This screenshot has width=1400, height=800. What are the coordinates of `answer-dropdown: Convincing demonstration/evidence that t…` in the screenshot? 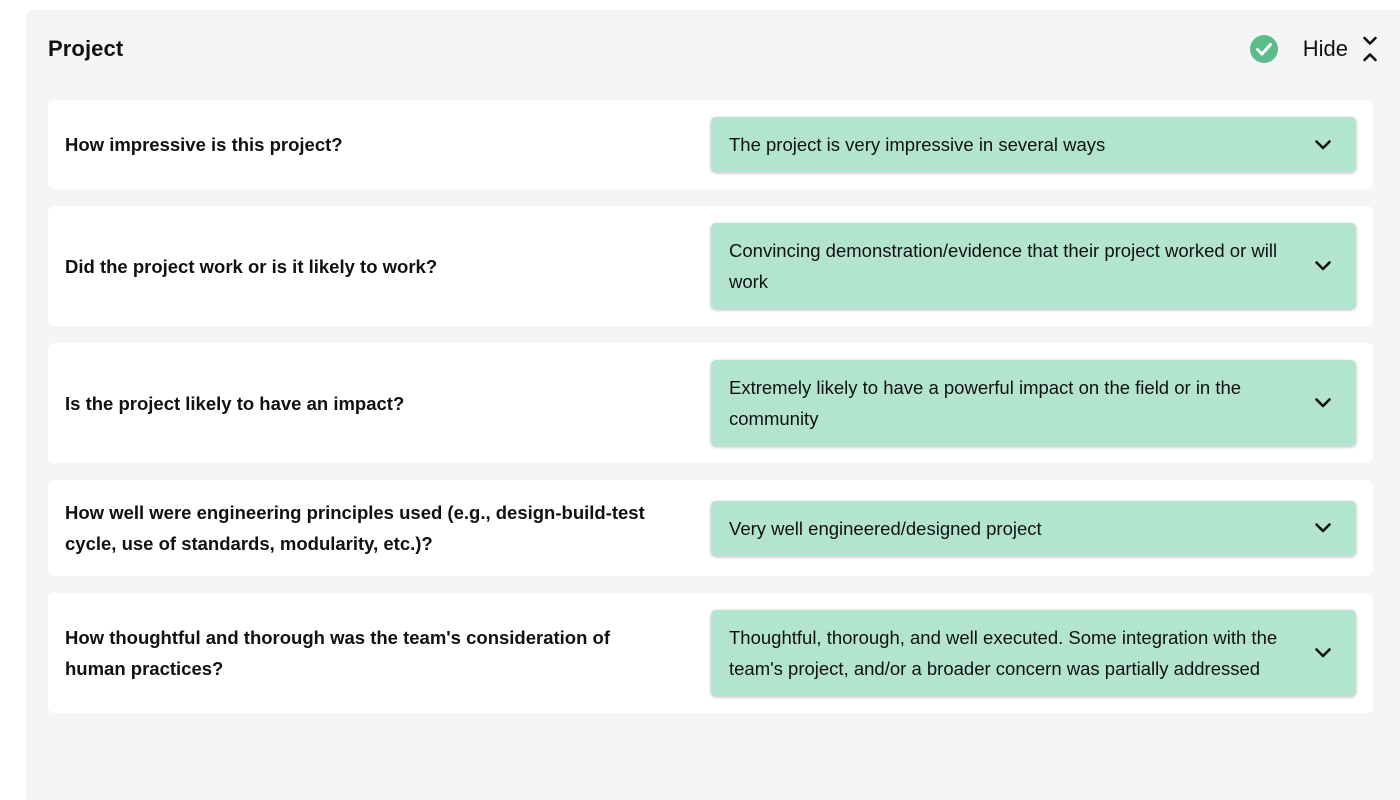 It's located at (1033, 266).